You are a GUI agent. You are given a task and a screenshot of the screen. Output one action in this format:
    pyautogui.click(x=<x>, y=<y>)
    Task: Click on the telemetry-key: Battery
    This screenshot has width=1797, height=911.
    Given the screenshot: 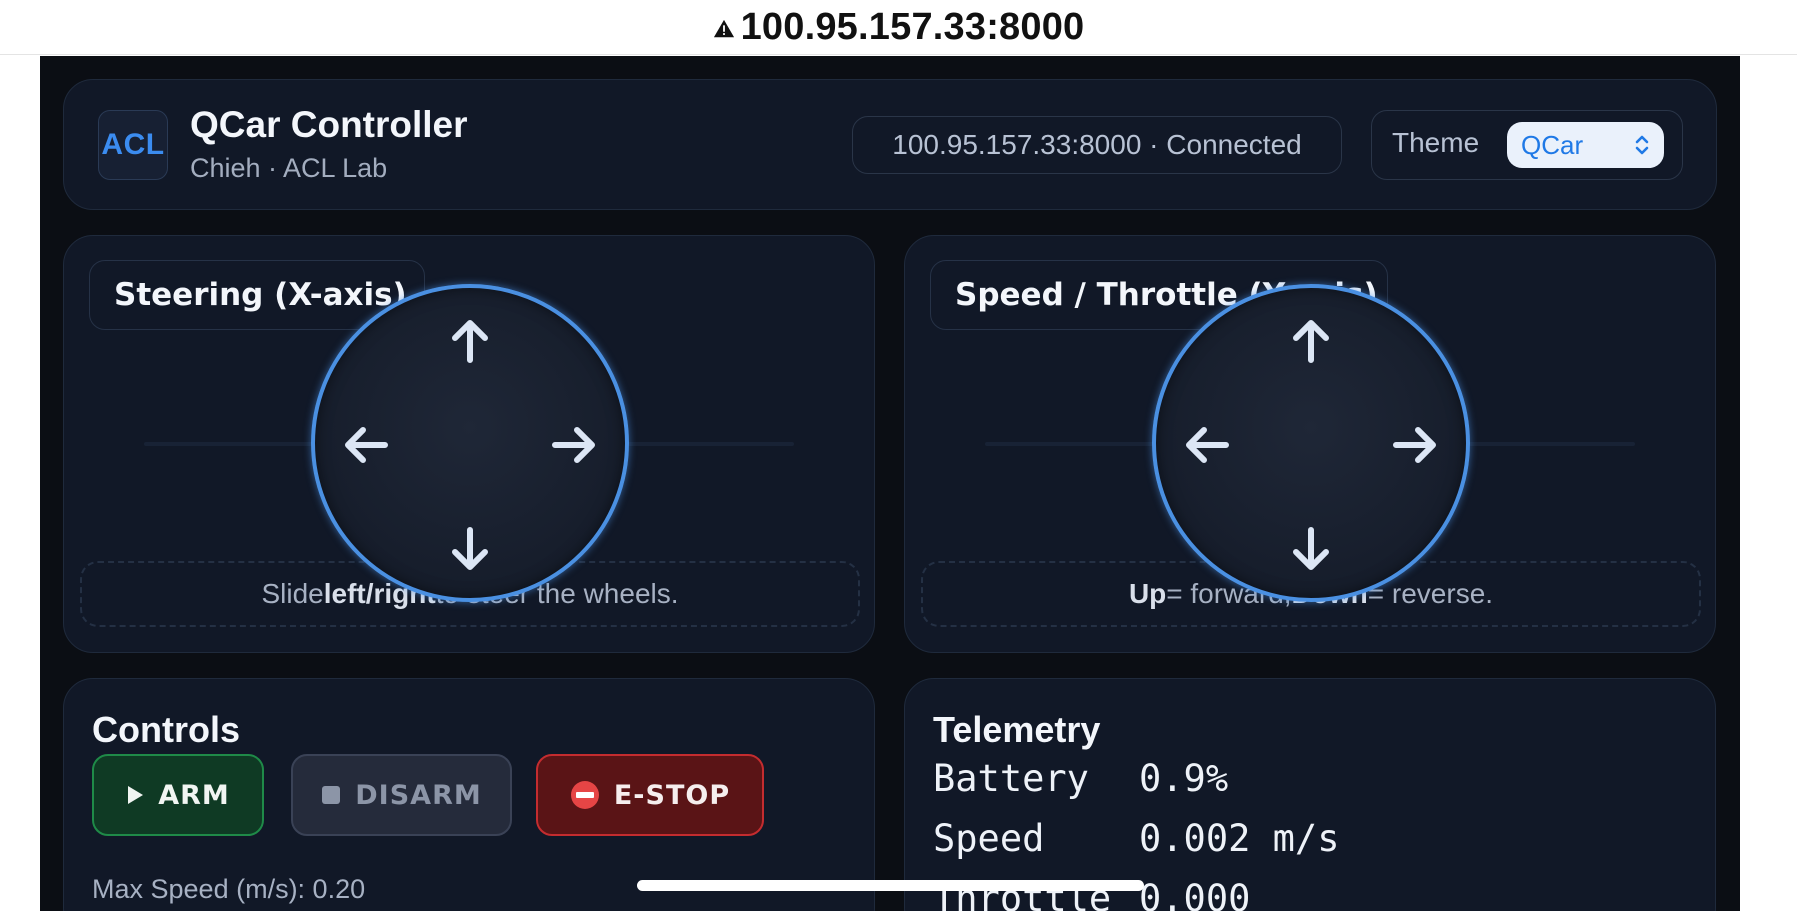 What is the action you would take?
    pyautogui.click(x=1011, y=778)
    